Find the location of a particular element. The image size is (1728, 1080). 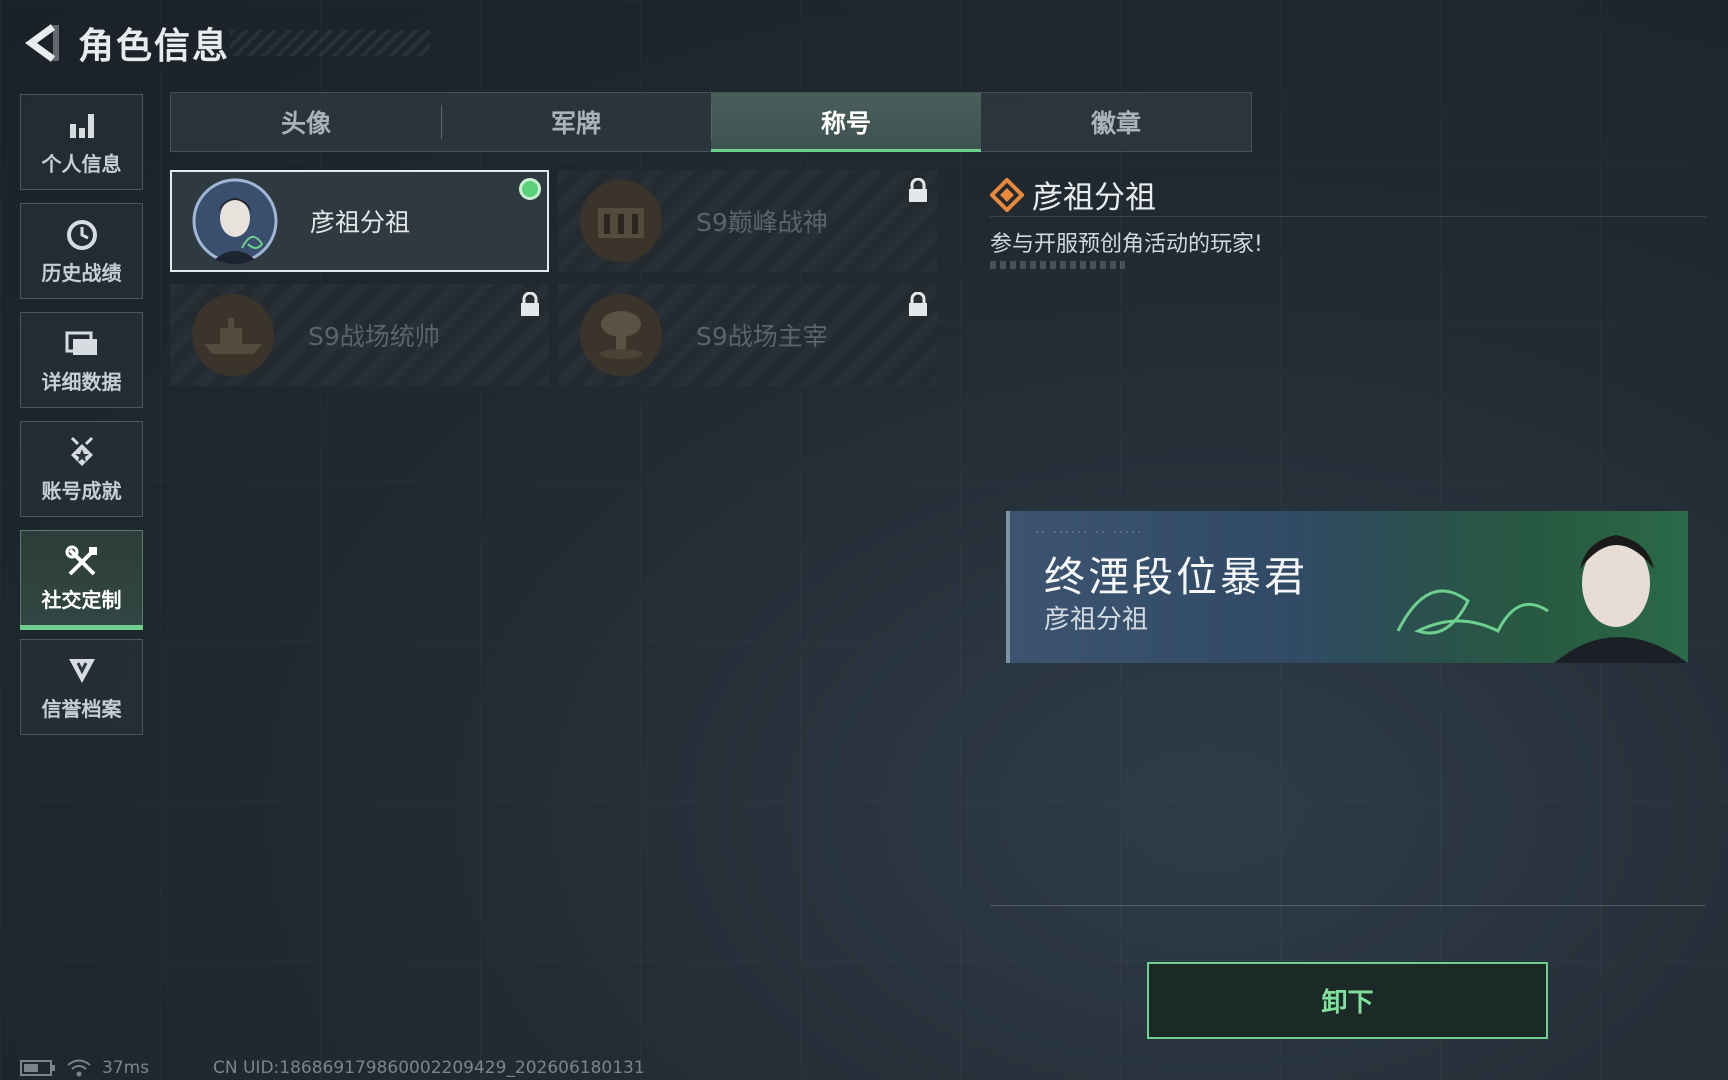

header: 角色信息 is located at coordinates (225, 43).